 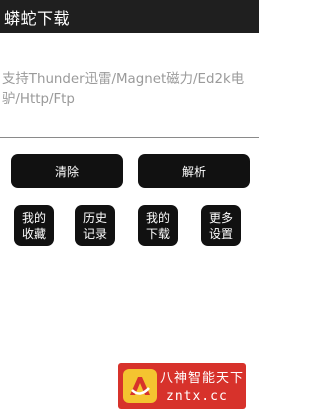 I want to click on url-input: 支持Thunder迅雷/Magnet磁力/Ed2k电驴/Http/Ftp, so click(x=129, y=90).